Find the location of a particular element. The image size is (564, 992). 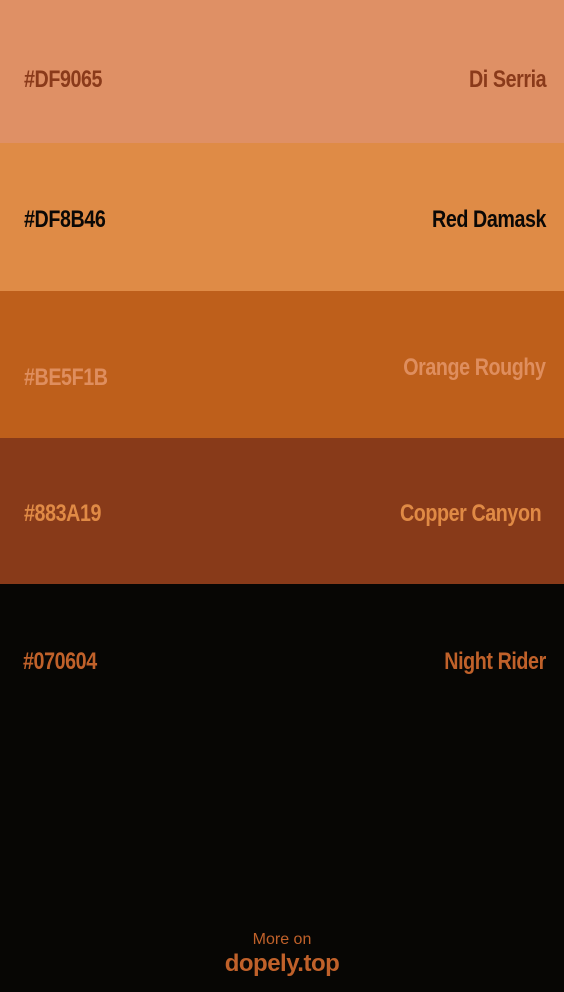

color-name: Orange Roughy is located at coordinates (475, 367).